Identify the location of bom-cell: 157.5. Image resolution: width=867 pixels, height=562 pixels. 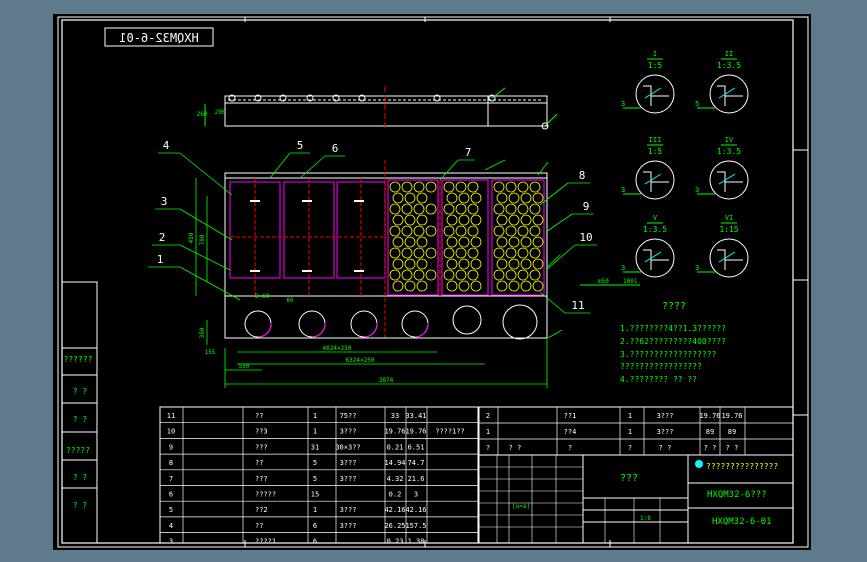
(415, 526).